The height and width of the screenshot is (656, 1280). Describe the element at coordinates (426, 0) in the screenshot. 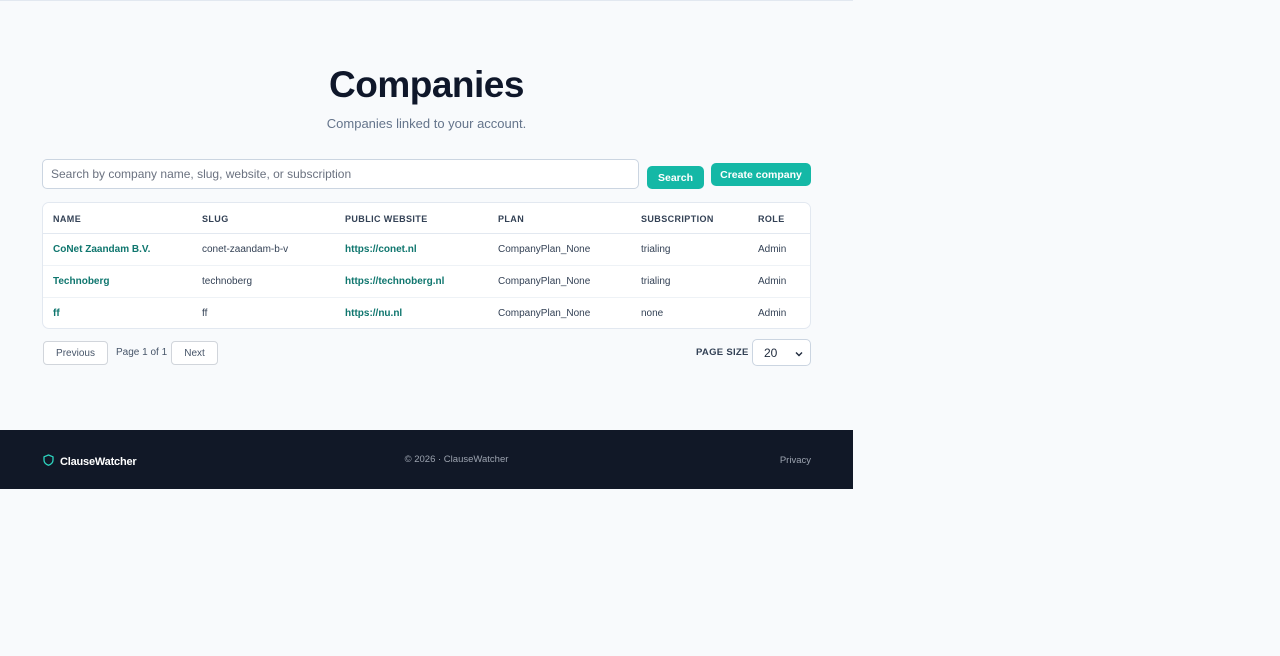

I see `top-divider` at that location.